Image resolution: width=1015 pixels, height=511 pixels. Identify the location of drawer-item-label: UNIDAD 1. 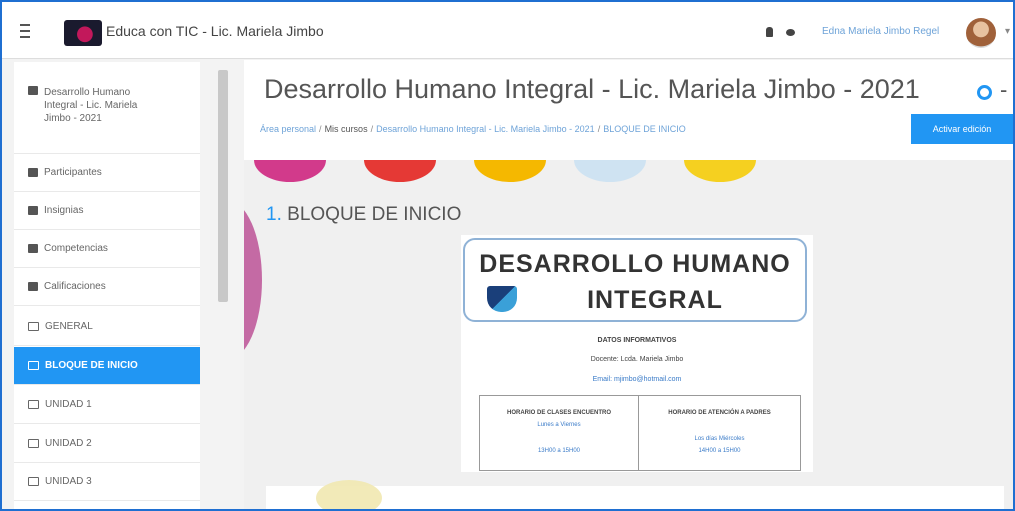
(68, 404).